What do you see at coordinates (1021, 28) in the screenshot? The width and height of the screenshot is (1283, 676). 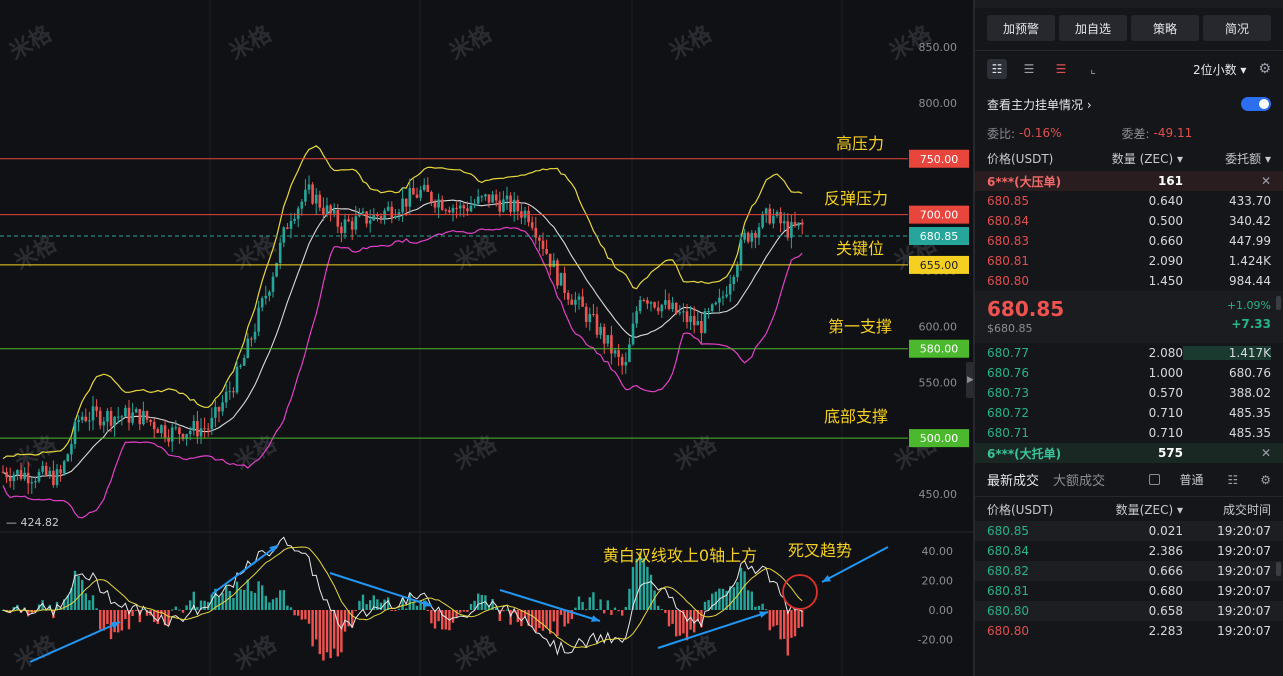 I see `add-alert-button: 加预警` at bounding box center [1021, 28].